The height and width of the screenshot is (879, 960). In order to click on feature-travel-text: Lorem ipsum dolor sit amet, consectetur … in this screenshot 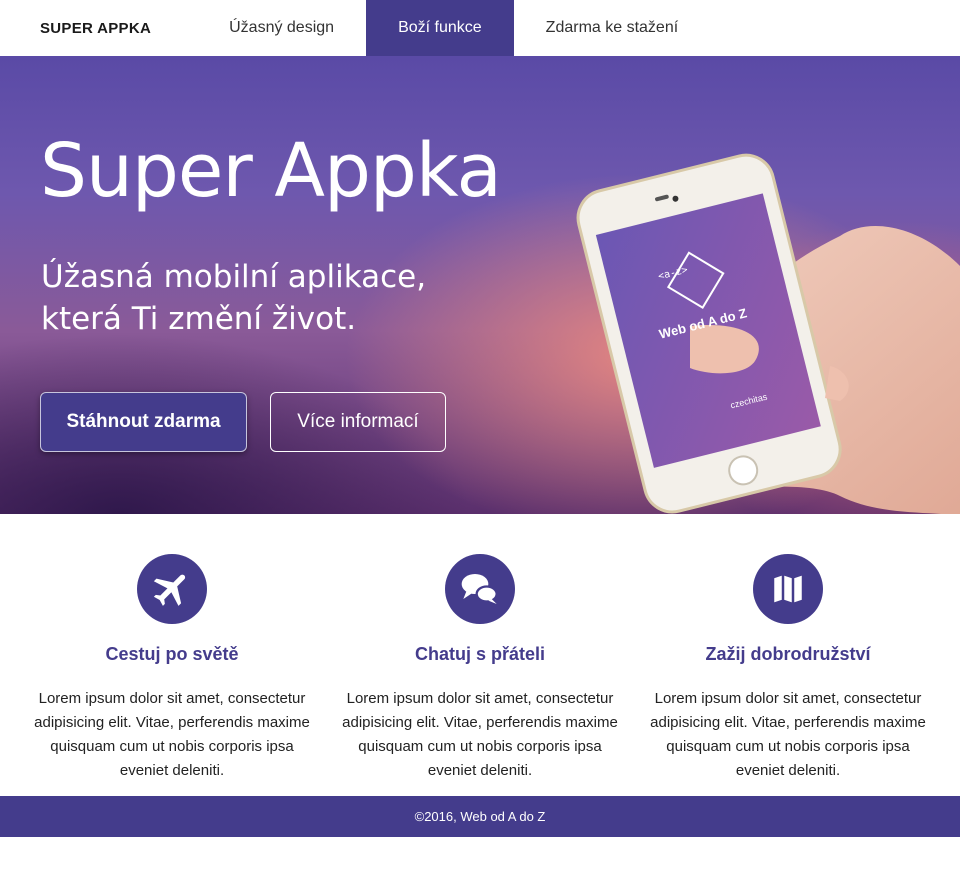, I will do `click(172, 734)`.